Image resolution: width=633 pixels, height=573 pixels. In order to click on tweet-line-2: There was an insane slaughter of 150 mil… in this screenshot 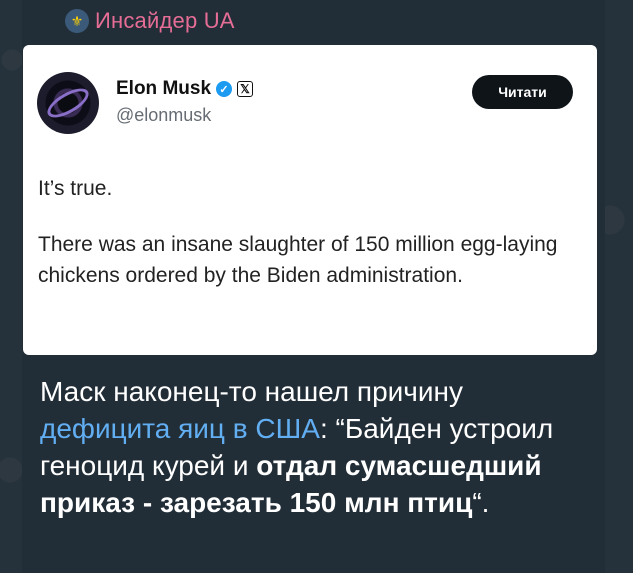, I will do `click(298, 260)`.